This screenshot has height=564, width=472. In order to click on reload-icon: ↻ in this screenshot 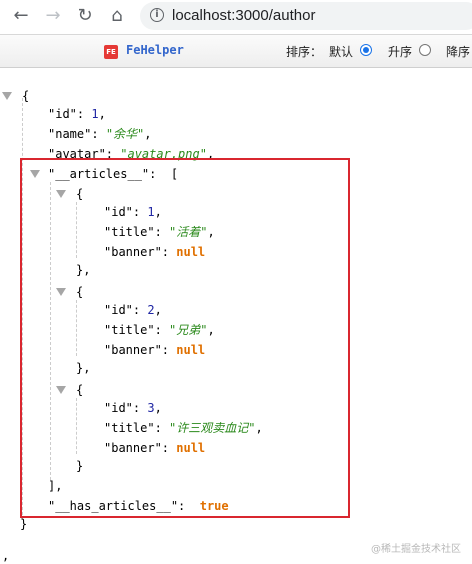, I will do `click(85, 16)`.